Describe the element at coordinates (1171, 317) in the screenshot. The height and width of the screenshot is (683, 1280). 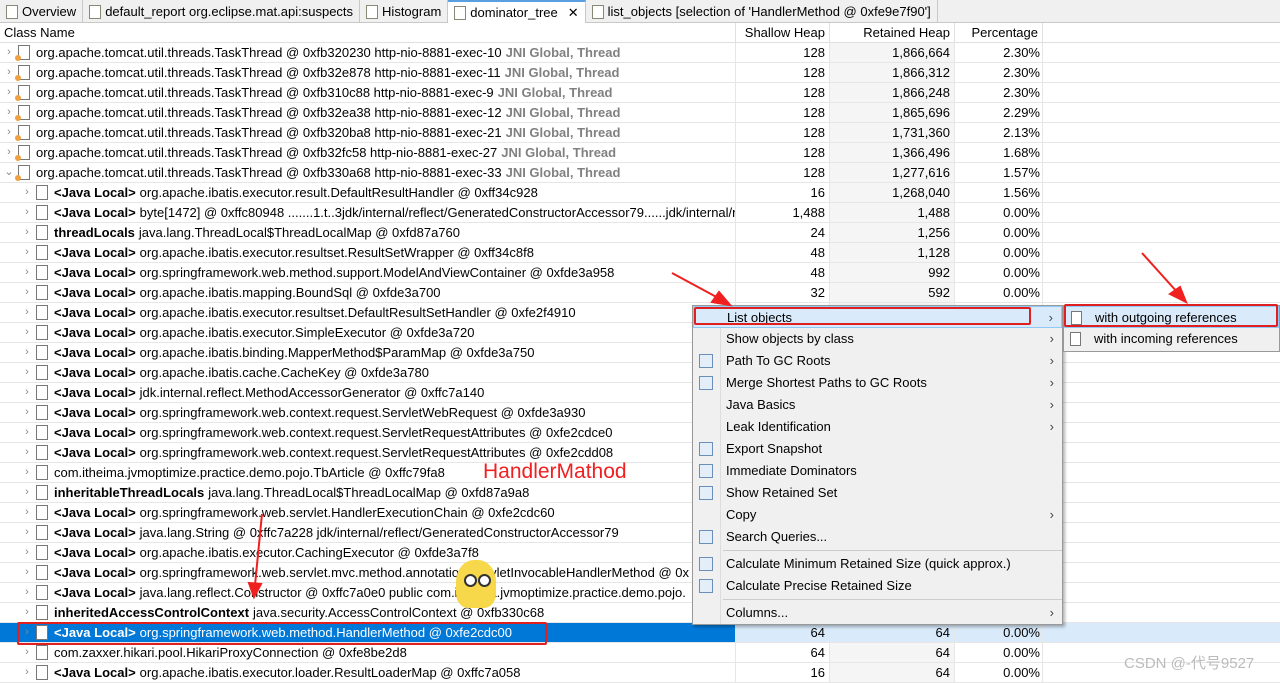
I see `submenu-item-outgoing: with outgoing references` at that location.